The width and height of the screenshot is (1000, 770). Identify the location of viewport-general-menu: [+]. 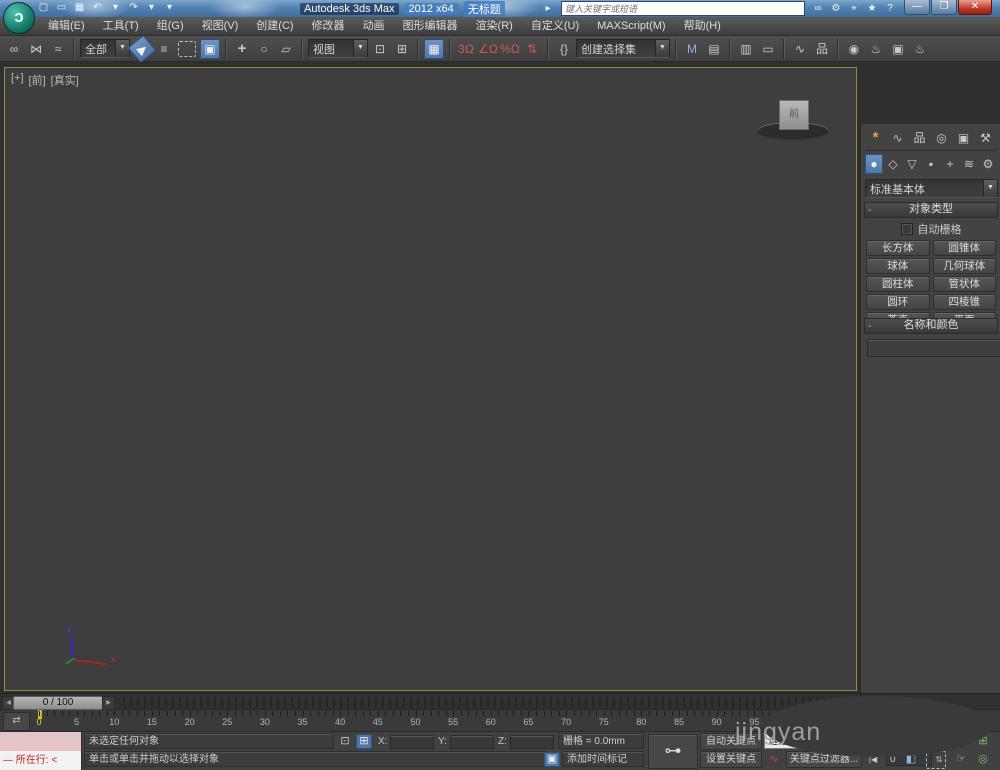
(17, 80).